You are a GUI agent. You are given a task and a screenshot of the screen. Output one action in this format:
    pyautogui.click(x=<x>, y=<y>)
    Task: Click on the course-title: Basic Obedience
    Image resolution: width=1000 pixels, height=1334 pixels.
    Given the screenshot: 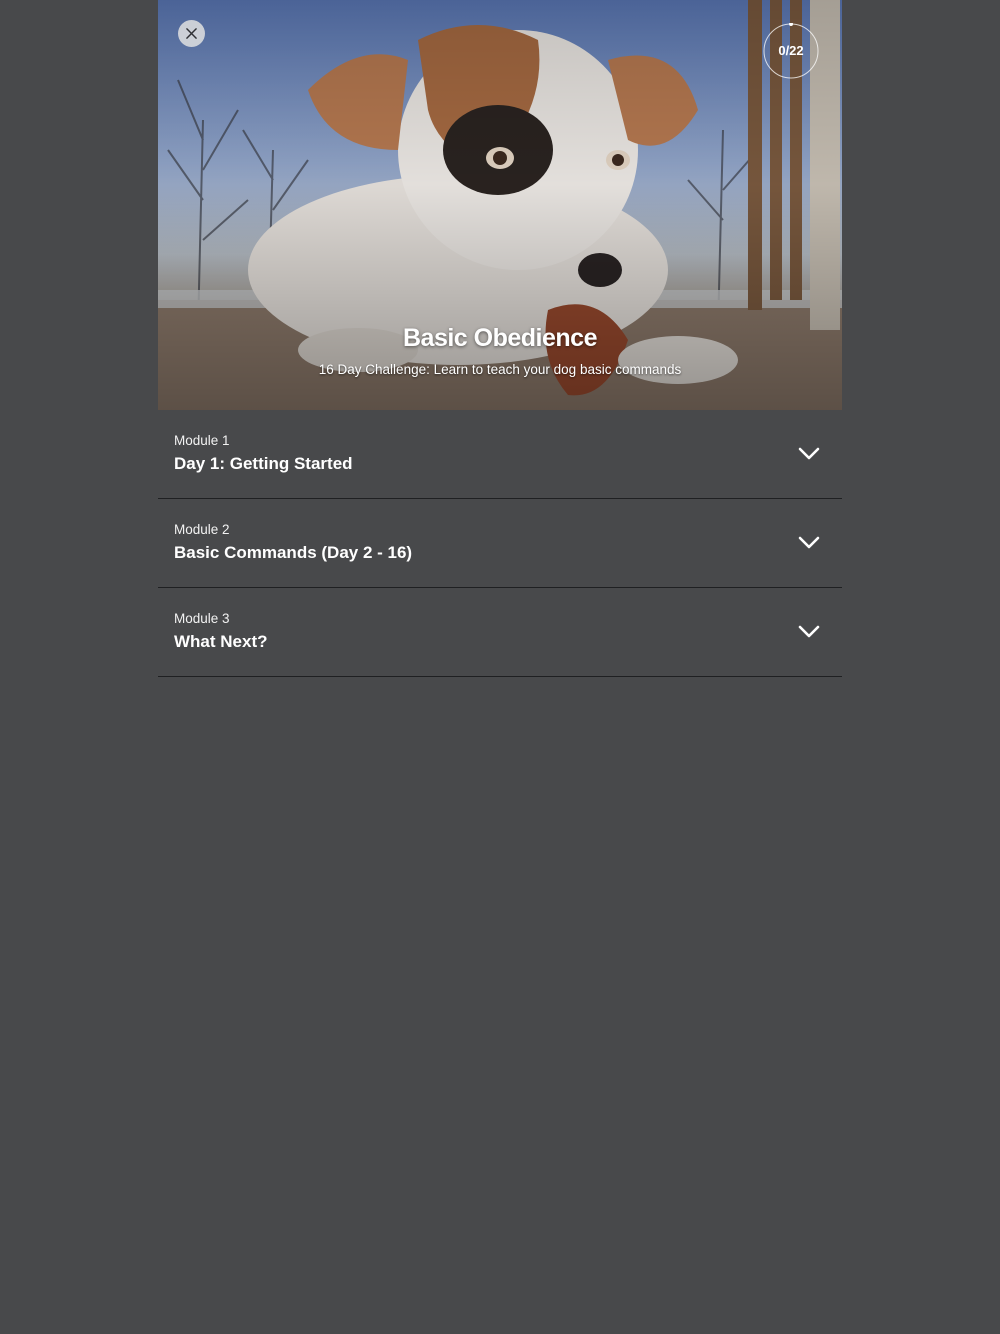 What is the action you would take?
    pyautogui.click(x=500, y=338)
    